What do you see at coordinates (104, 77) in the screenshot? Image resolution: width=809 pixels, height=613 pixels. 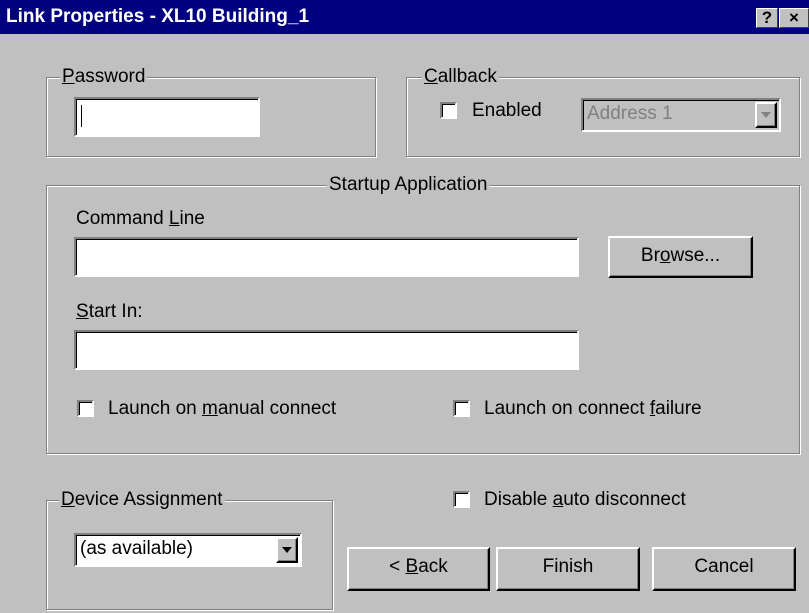 I see `password-group-label: Password` at bounding box center [104, 77].